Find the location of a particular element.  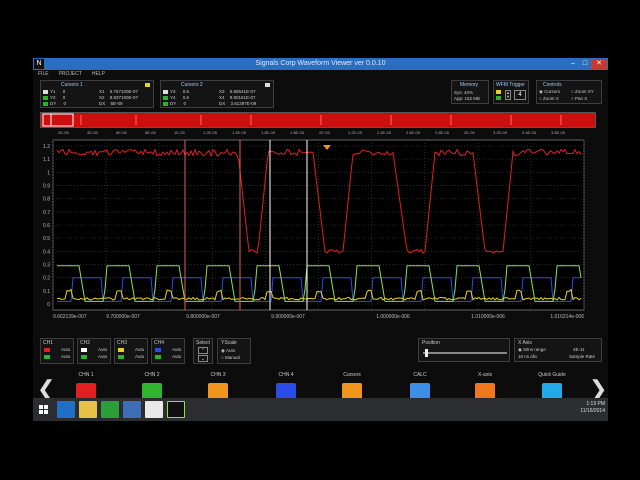

overview-tick-label: 2.2E-05 is located at coordinates (355, 132).